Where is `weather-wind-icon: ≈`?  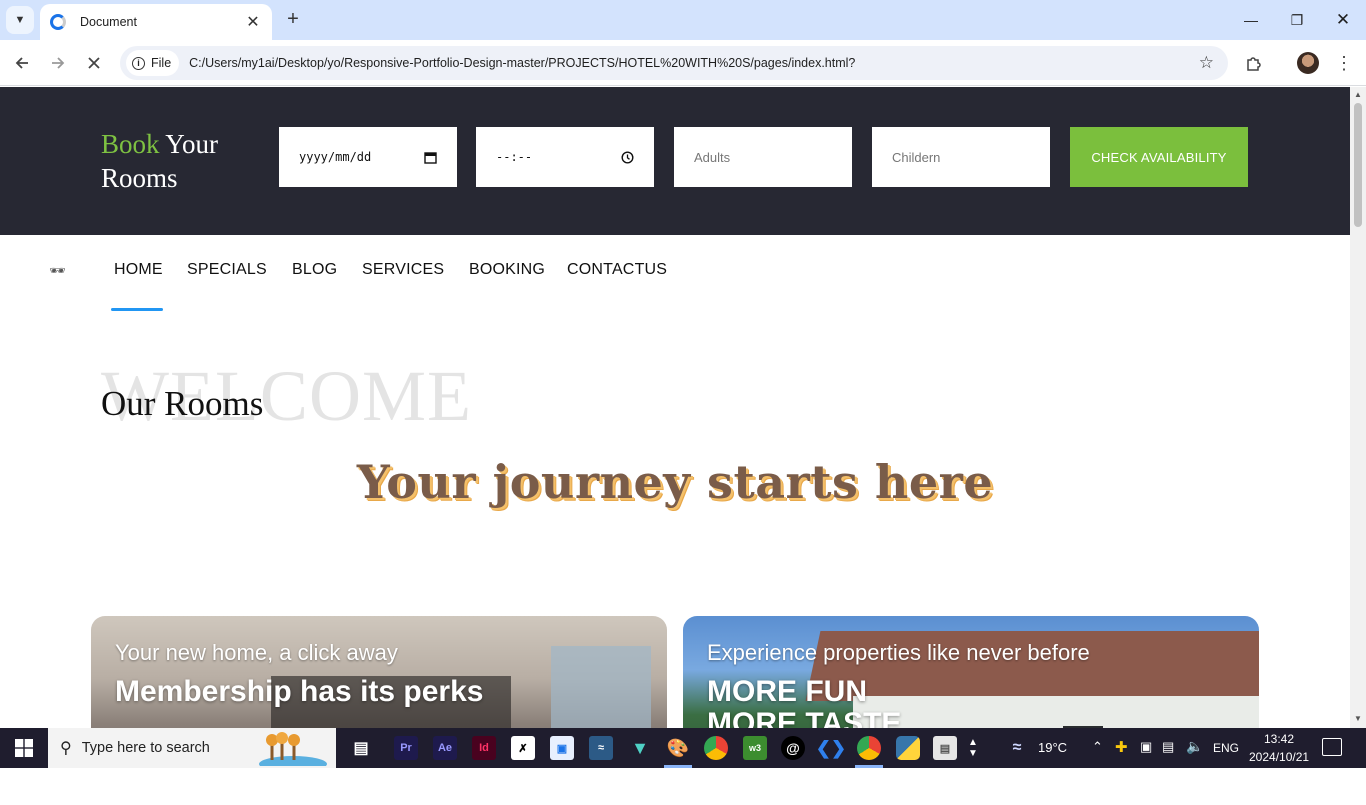 weather-wind-icon: ≈ is located at coordinates (1017, 748).